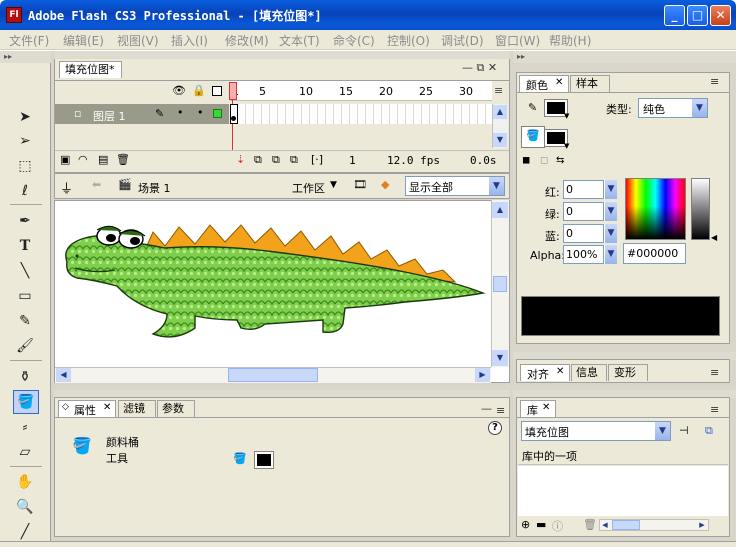  Describe the element at coordinates (63, 375) in the screenshot. I see `stage-scroll-left: ◀` at that location.